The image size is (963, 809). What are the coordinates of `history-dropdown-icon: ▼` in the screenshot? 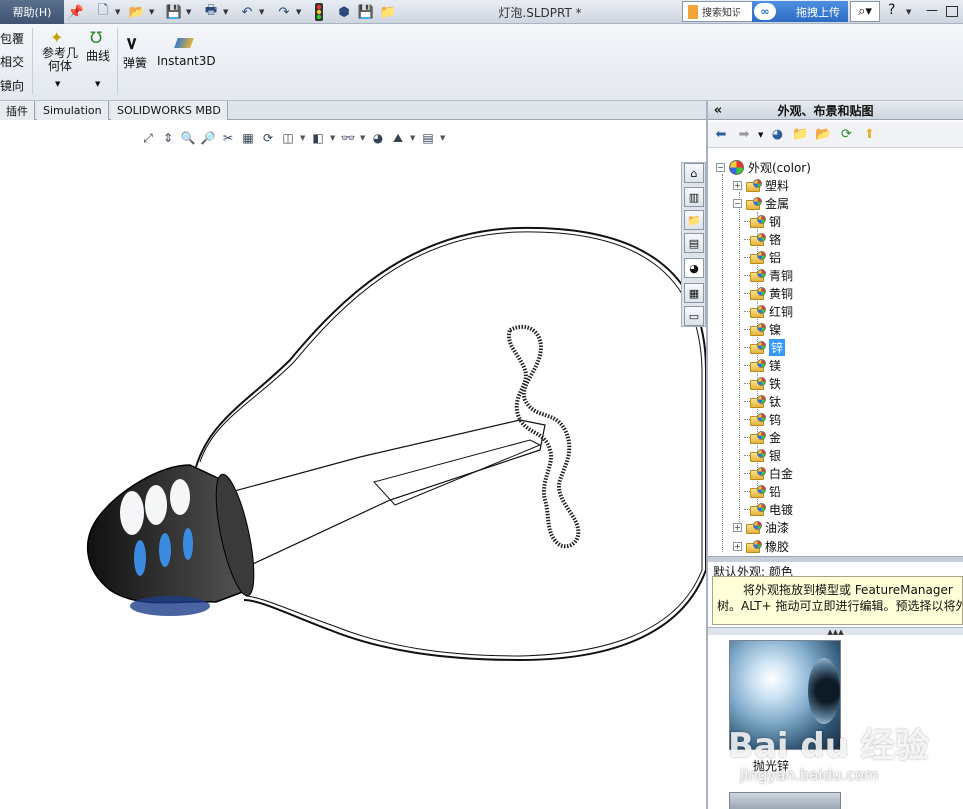 It's located at (760, 135).